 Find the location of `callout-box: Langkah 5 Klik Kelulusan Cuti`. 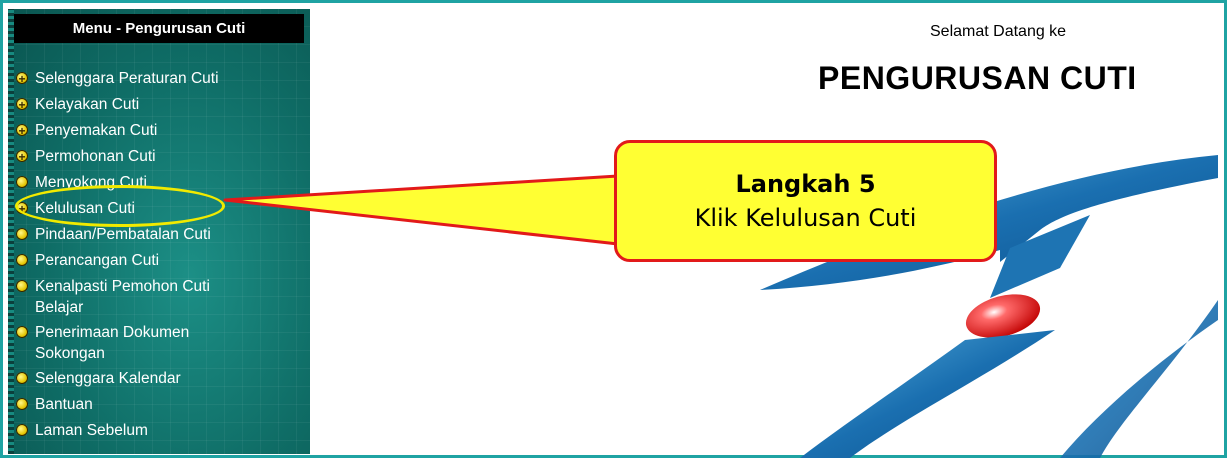

callout-box: Langkah 5 Klik Kelulusan Cuti is located at coordinates (805, 201).